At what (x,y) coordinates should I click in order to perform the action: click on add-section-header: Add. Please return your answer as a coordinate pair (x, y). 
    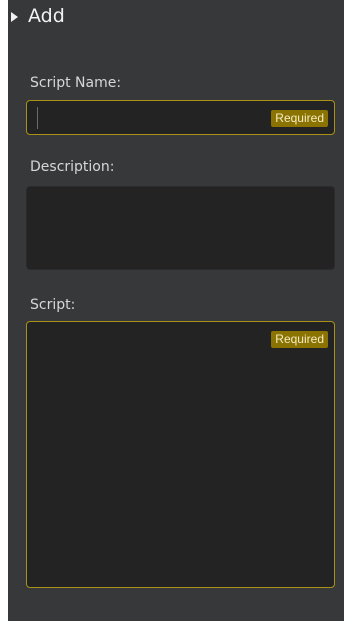
    Looking at the image, I should click on (176, 20).